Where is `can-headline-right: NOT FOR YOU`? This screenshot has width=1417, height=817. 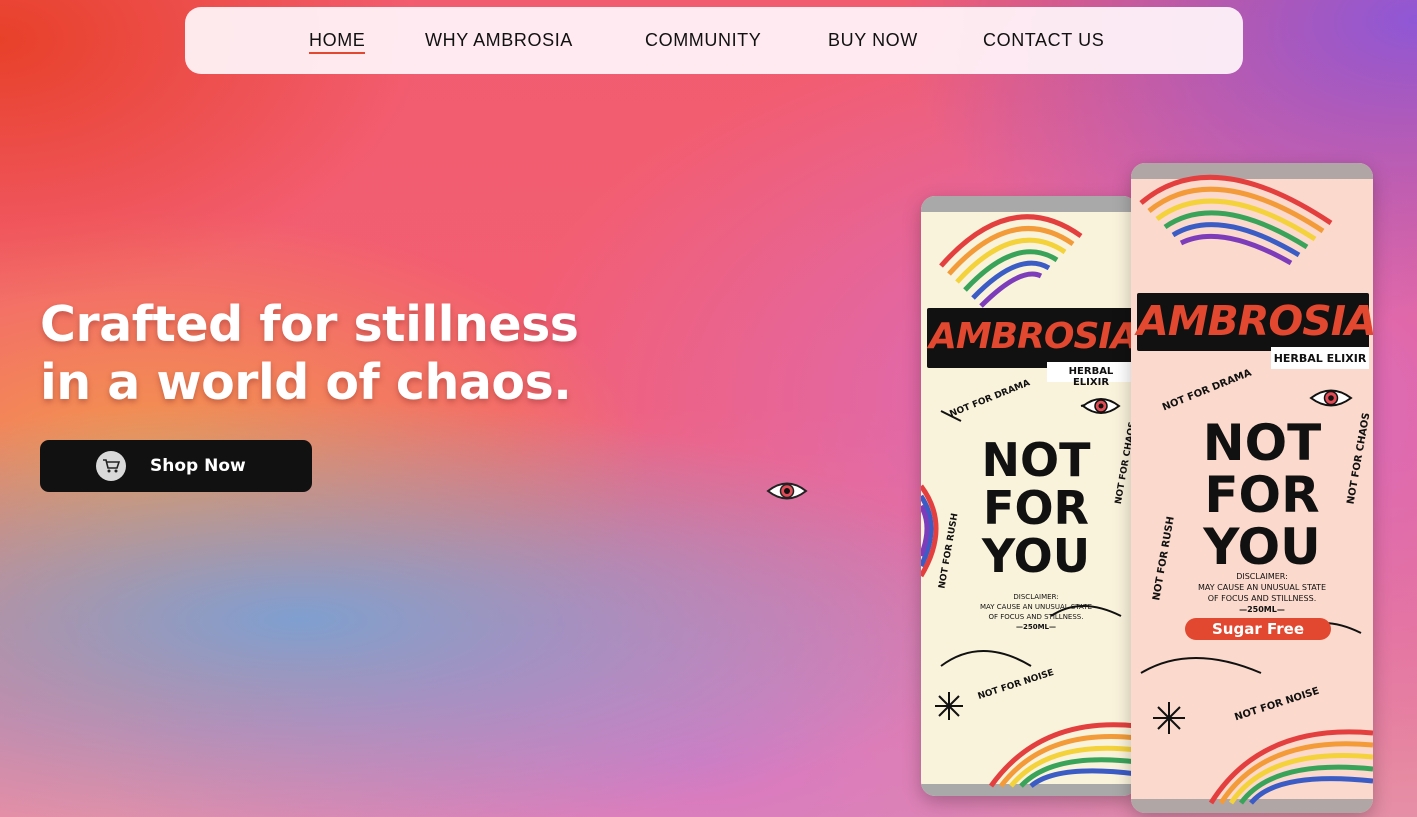
can-headline-right: NOT FOR YOU is located at coordinates (1262, 495).